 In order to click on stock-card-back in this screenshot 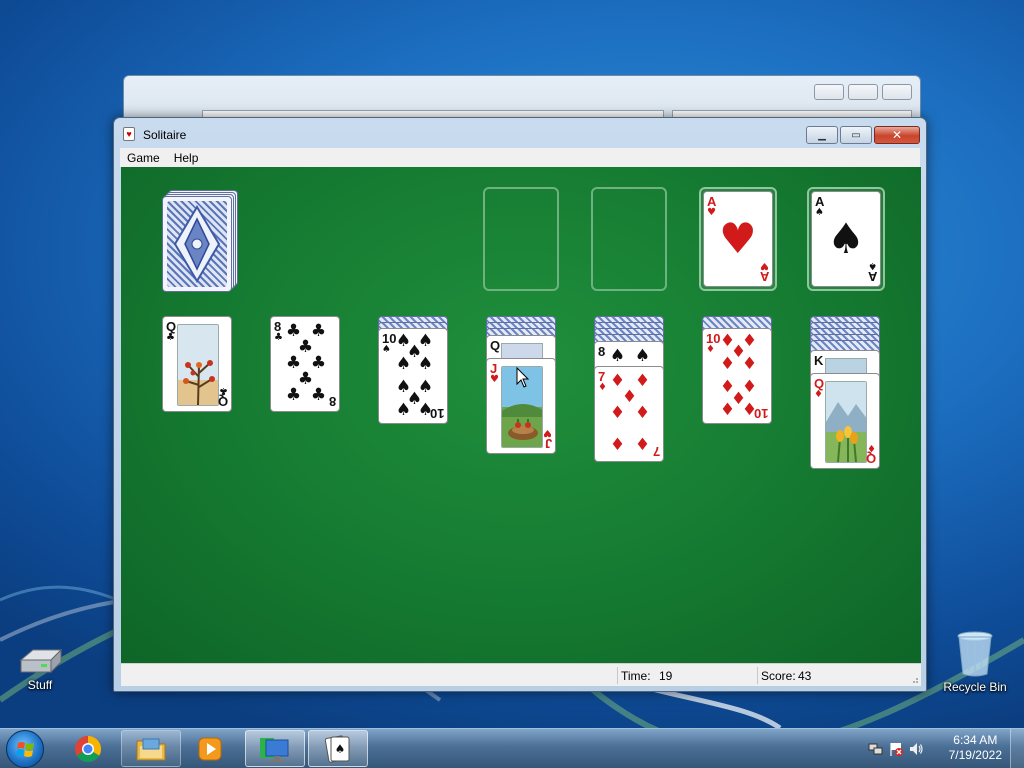, I will do `click(197, 244)`.